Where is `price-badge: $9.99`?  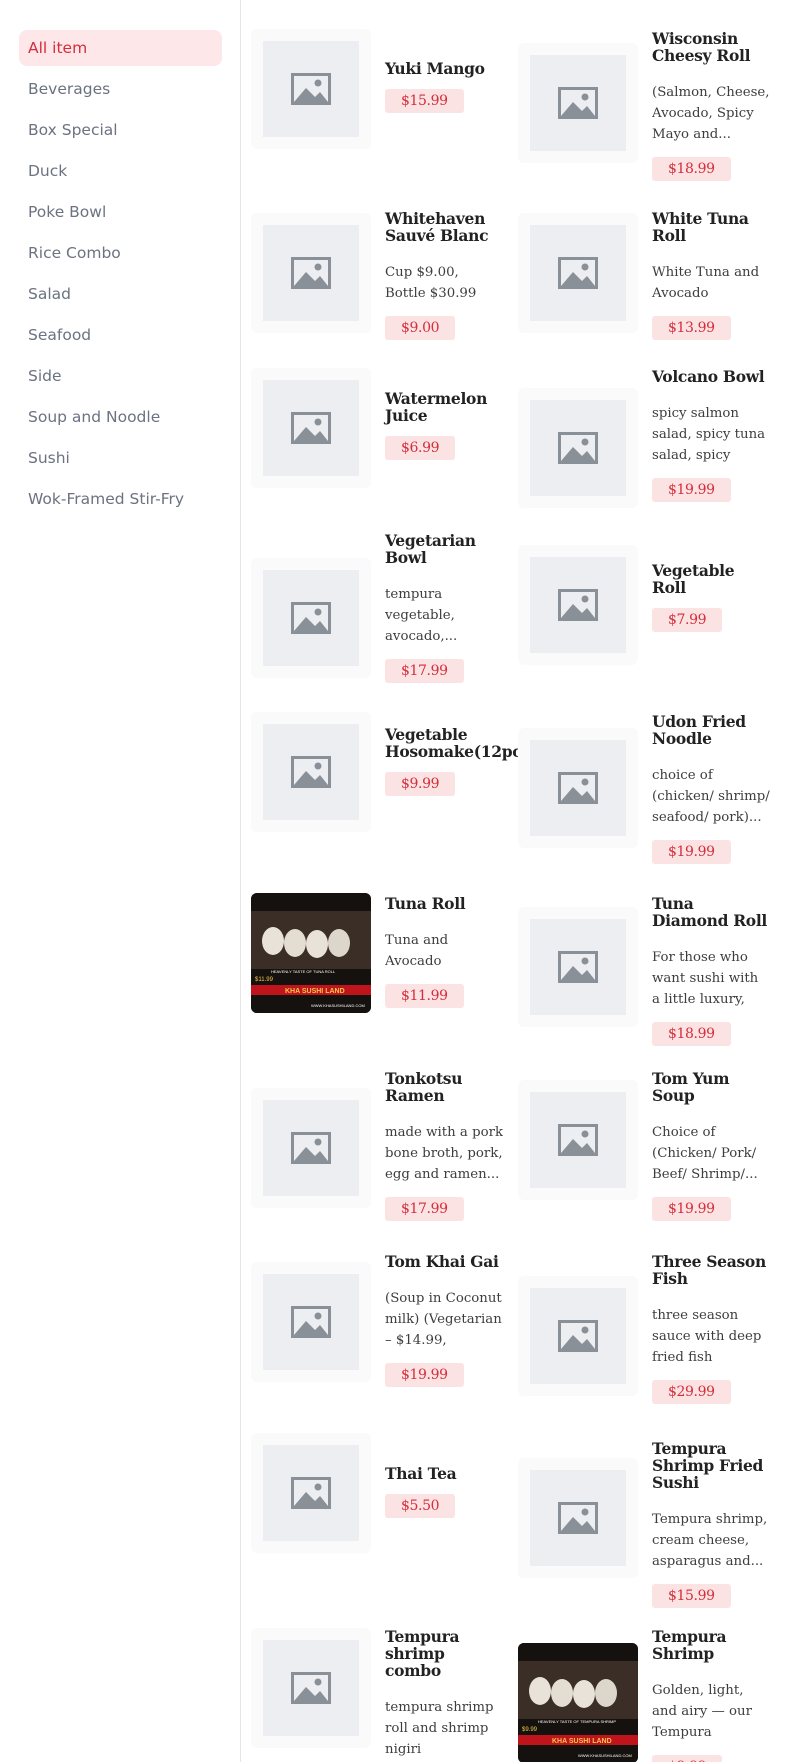
price-badge: $9.99 is located at coordinates (420, 784).